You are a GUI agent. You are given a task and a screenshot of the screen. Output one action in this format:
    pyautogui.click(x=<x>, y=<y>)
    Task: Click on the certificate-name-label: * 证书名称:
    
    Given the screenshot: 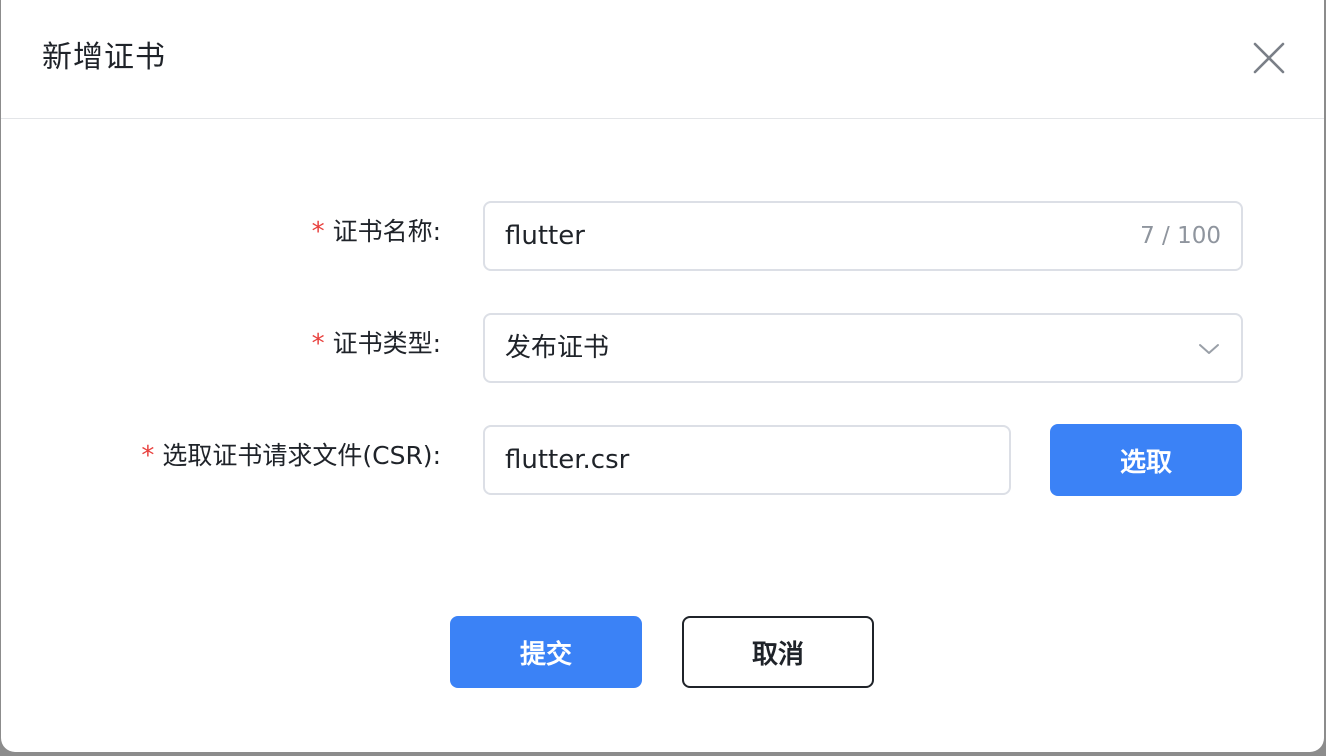 What is the action you would take?
    pyautogui.click(x=376, y=232)
    